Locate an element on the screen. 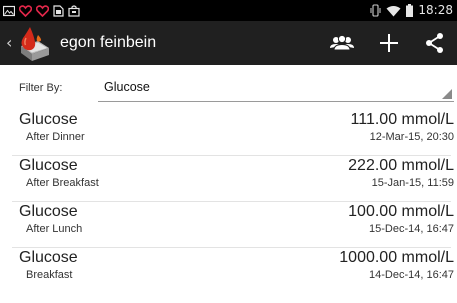 The width and height of the screenshot is (457, 303). entry-datetime: 12-Mar-15, 20:30 is located at coordinates (411, 137).